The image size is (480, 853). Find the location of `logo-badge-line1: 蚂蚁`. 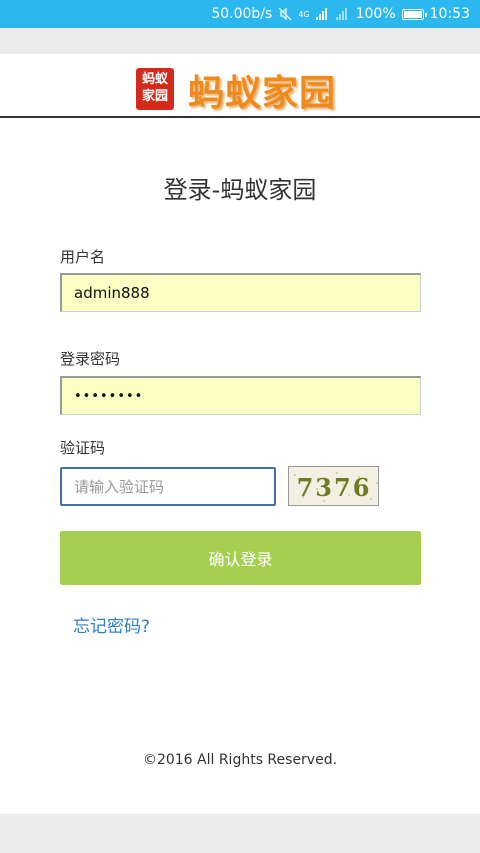

logo-badge-line1: 蚂蚁 is located at coordinates (154, 79).